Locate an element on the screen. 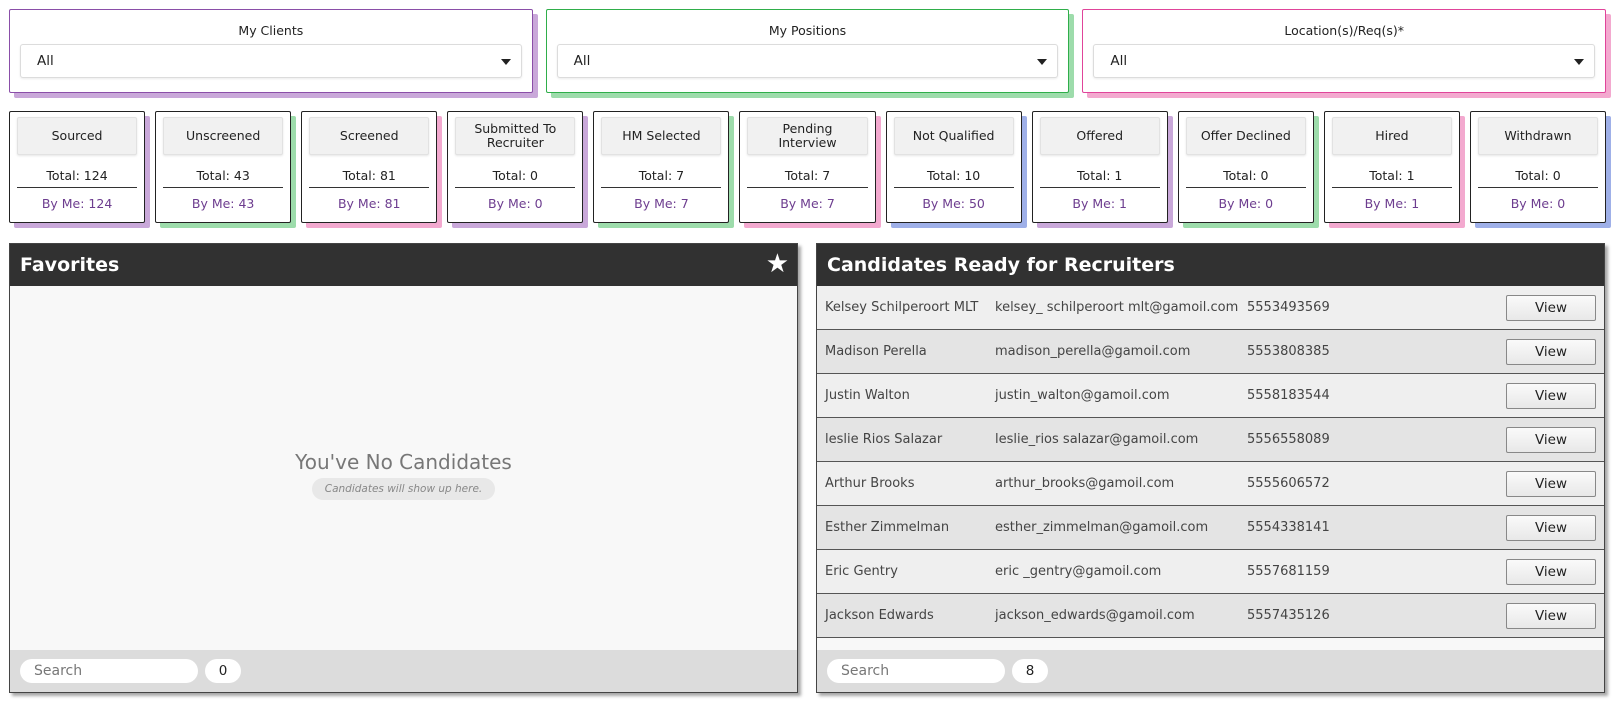 Image resolution: width=1615 pixels, height=702 pixels. filter-locations: Location(s)/Req(s)* All is located at coordinates (1344, 51).